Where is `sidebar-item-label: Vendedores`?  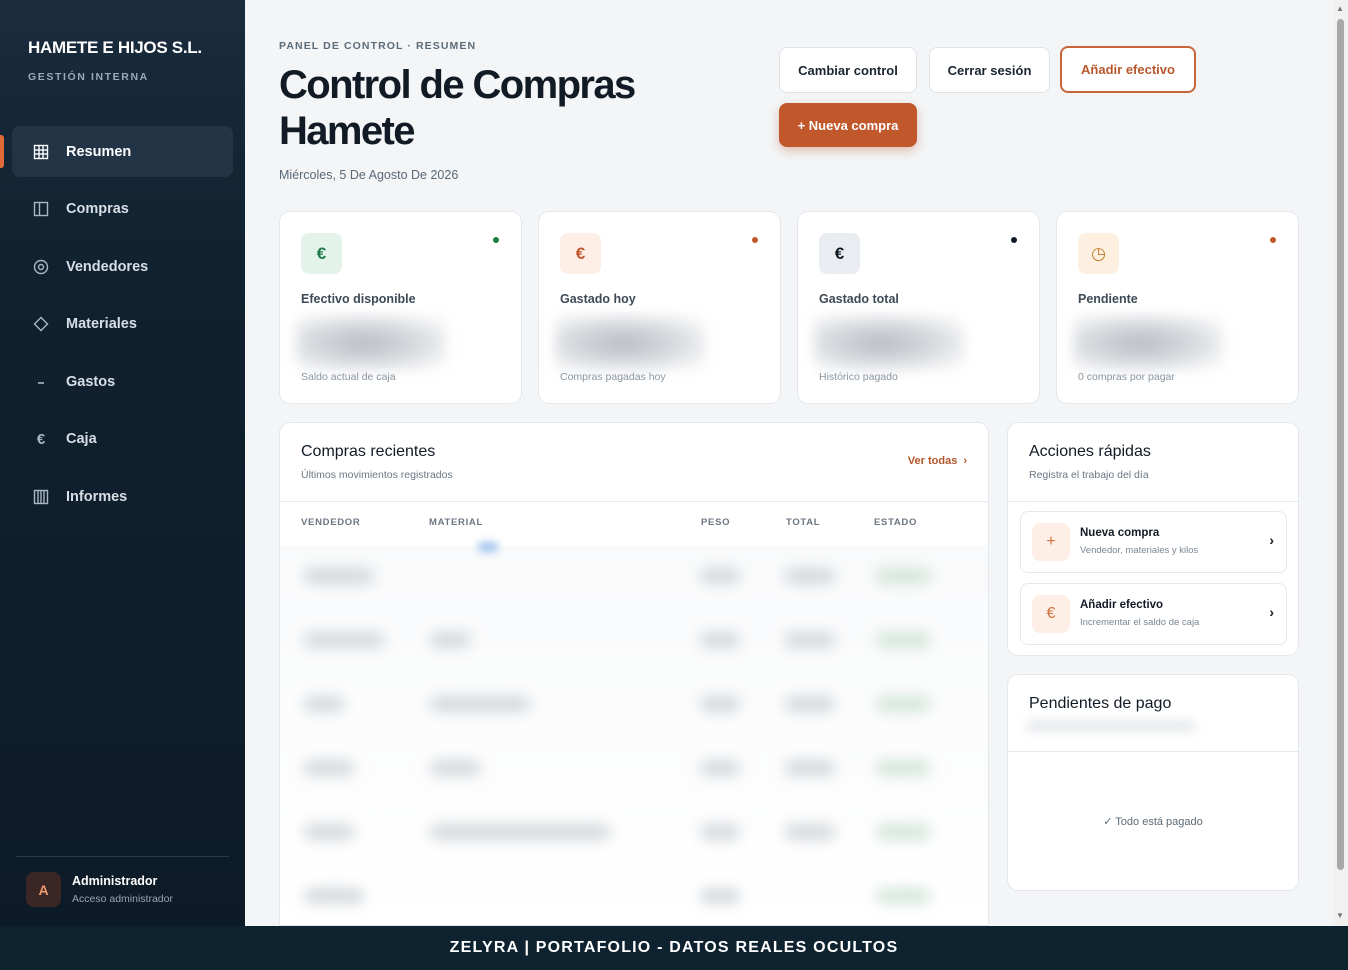 sidebar-item-label: Vendedores is located at coordinates (107, 266).